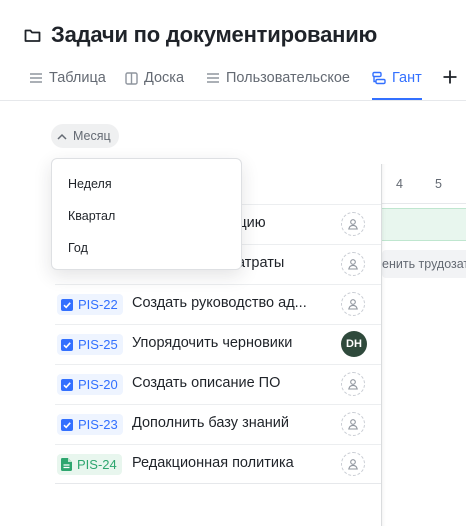  Describe the element at coordinates (62, 136) in the screenshot. I see `chevron-up-icon` at that location.